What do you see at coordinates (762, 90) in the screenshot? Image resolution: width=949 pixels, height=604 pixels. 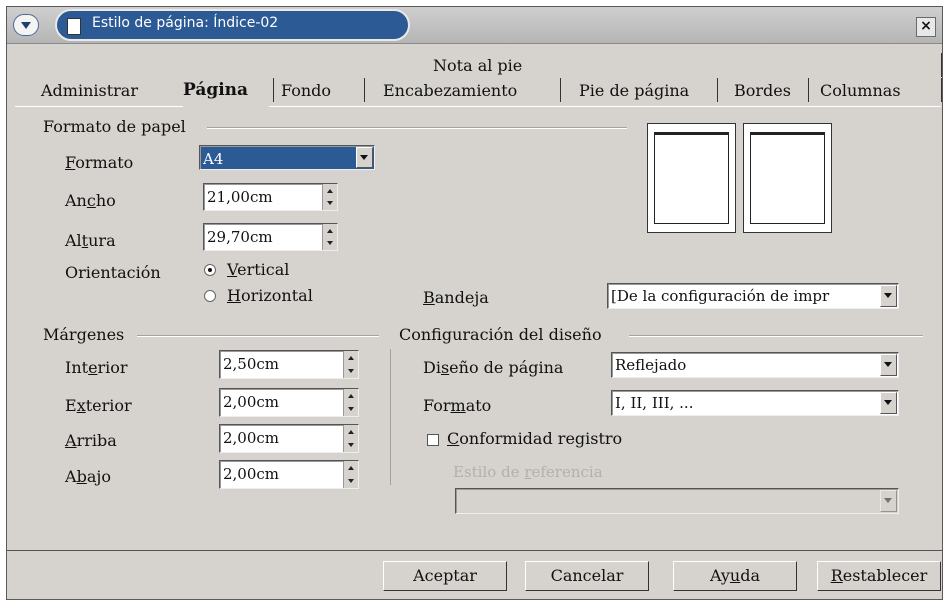 I see `tab-borders: Bordes` at bounding box center [762, 90].